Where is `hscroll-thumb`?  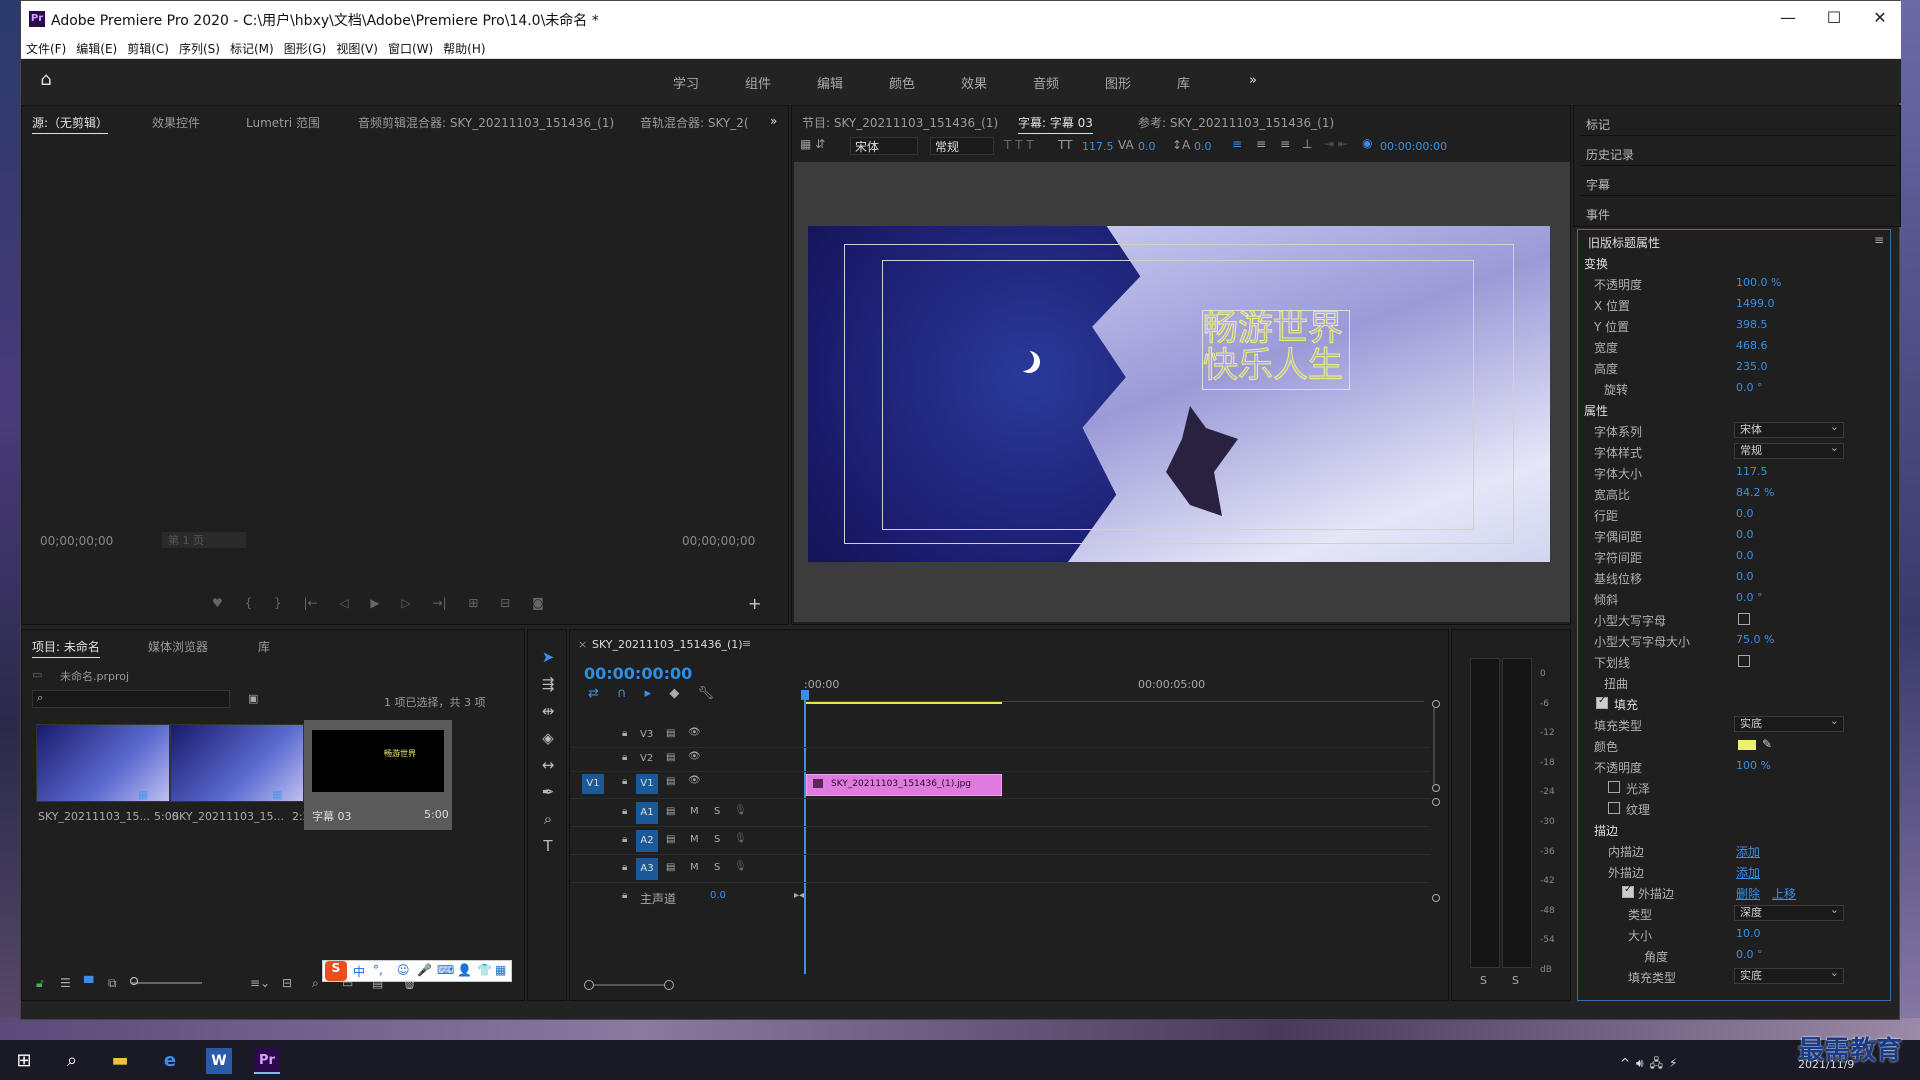 hscroll-thumb is located at coordinates (629, 985).